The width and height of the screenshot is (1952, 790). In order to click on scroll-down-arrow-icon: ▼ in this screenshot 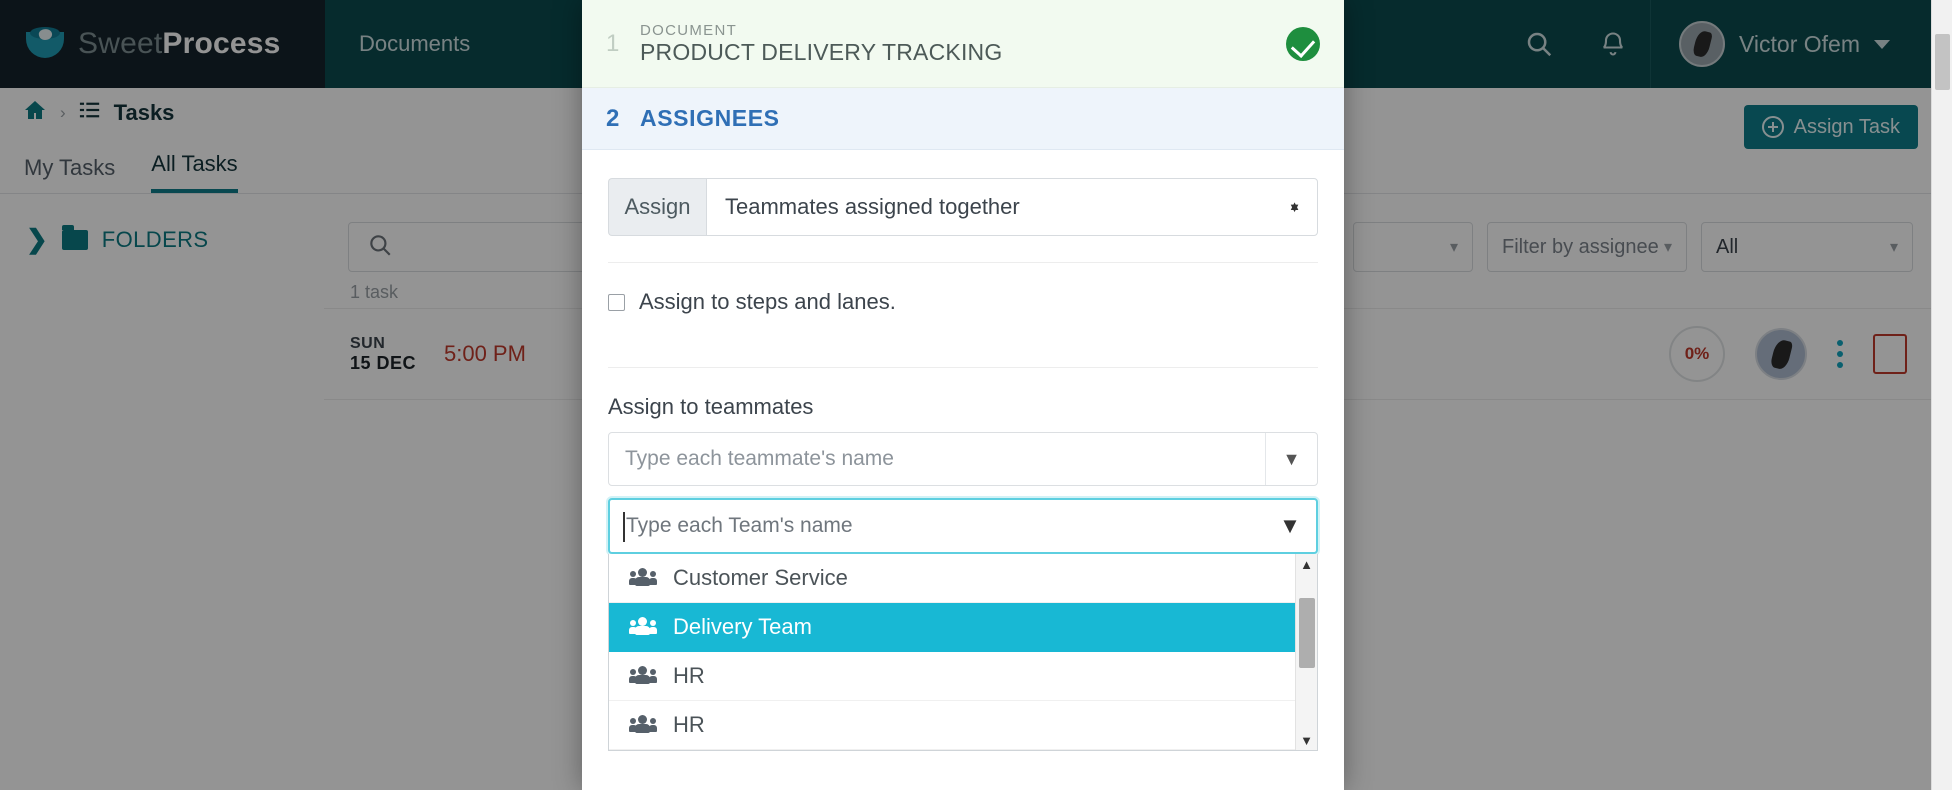, I will do `click(1306, 740)`.